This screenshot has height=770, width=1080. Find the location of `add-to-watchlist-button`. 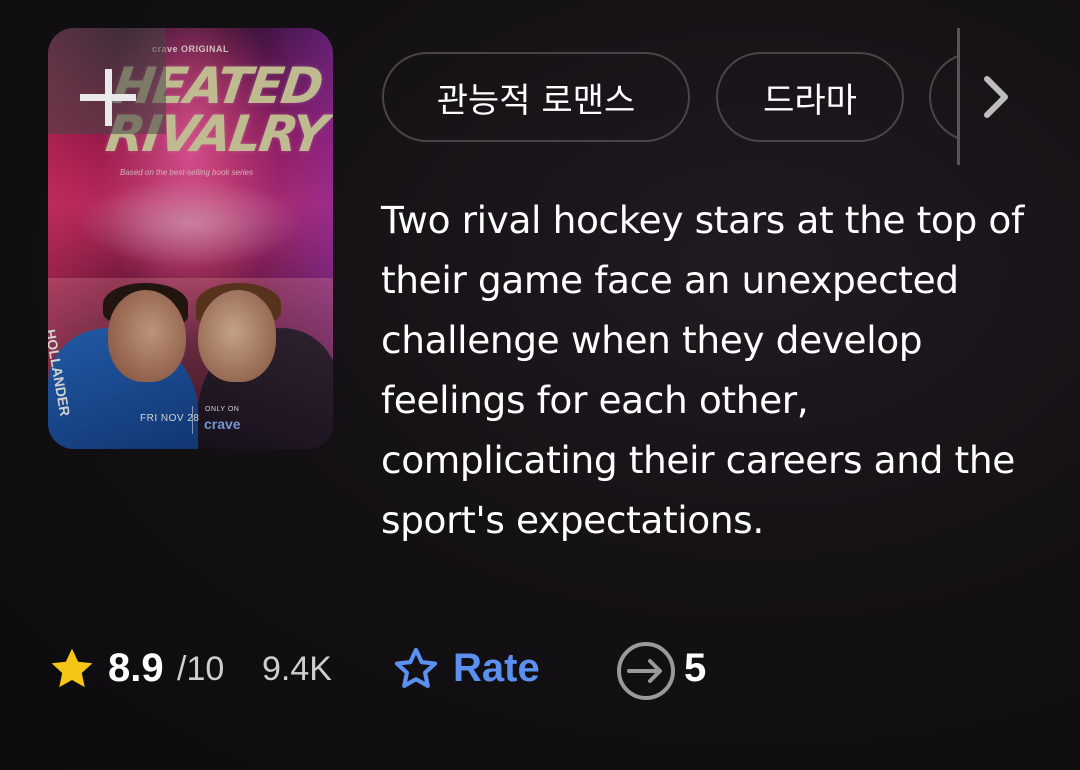

add-to-watchlist-button is located at coordinates (107, 81).